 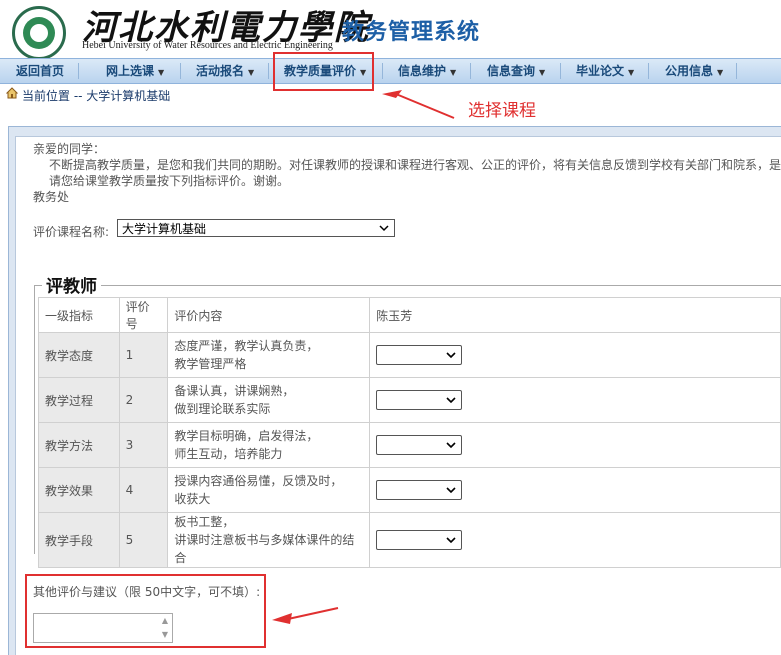 What do you see at coordinates (79, 540) in the screenshot?
I see `indicator-cell: 教学手段` at bounding box center [79, 540].